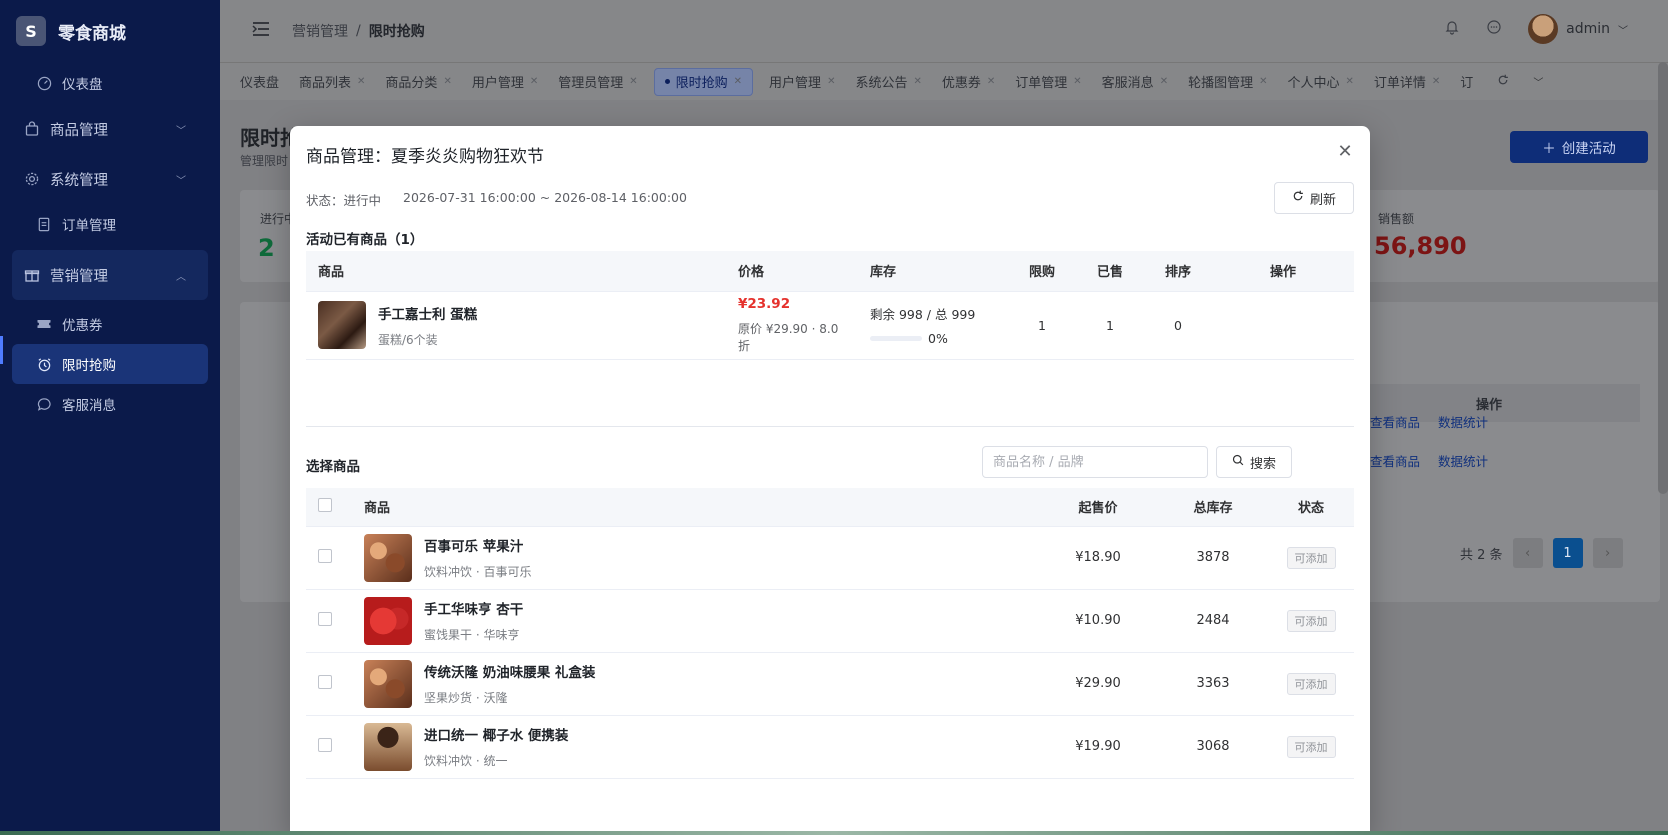  Describe the element at coordinates (1314, 198) in the screenshot. I see `refresh-button: 刷新` at that location.